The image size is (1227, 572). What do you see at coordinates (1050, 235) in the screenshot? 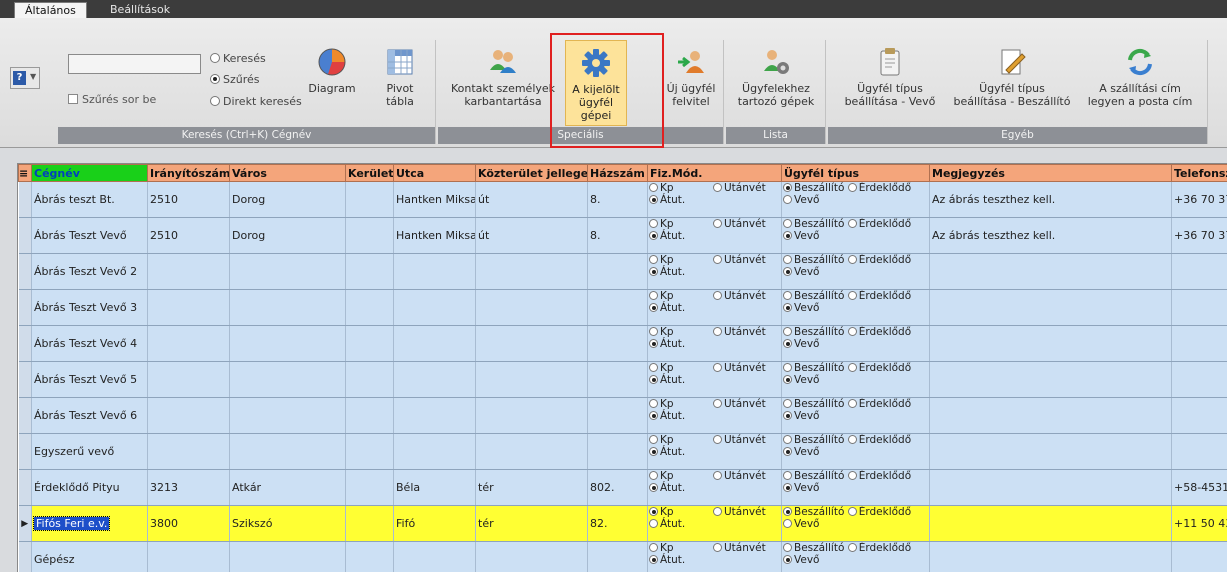
I see `note-cell: Az ábrás teszthez kell.` at bounding box center [1050, 235].